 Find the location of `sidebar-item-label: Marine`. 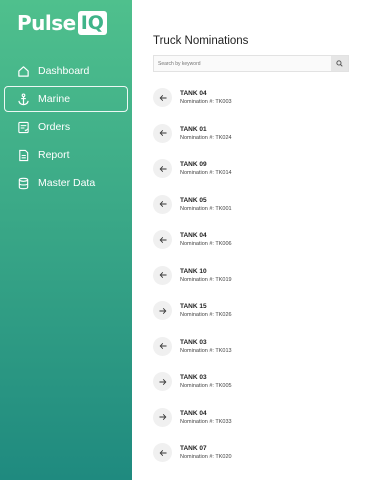

sidebar-item-label: Marine is located at coordinates (54, 99).